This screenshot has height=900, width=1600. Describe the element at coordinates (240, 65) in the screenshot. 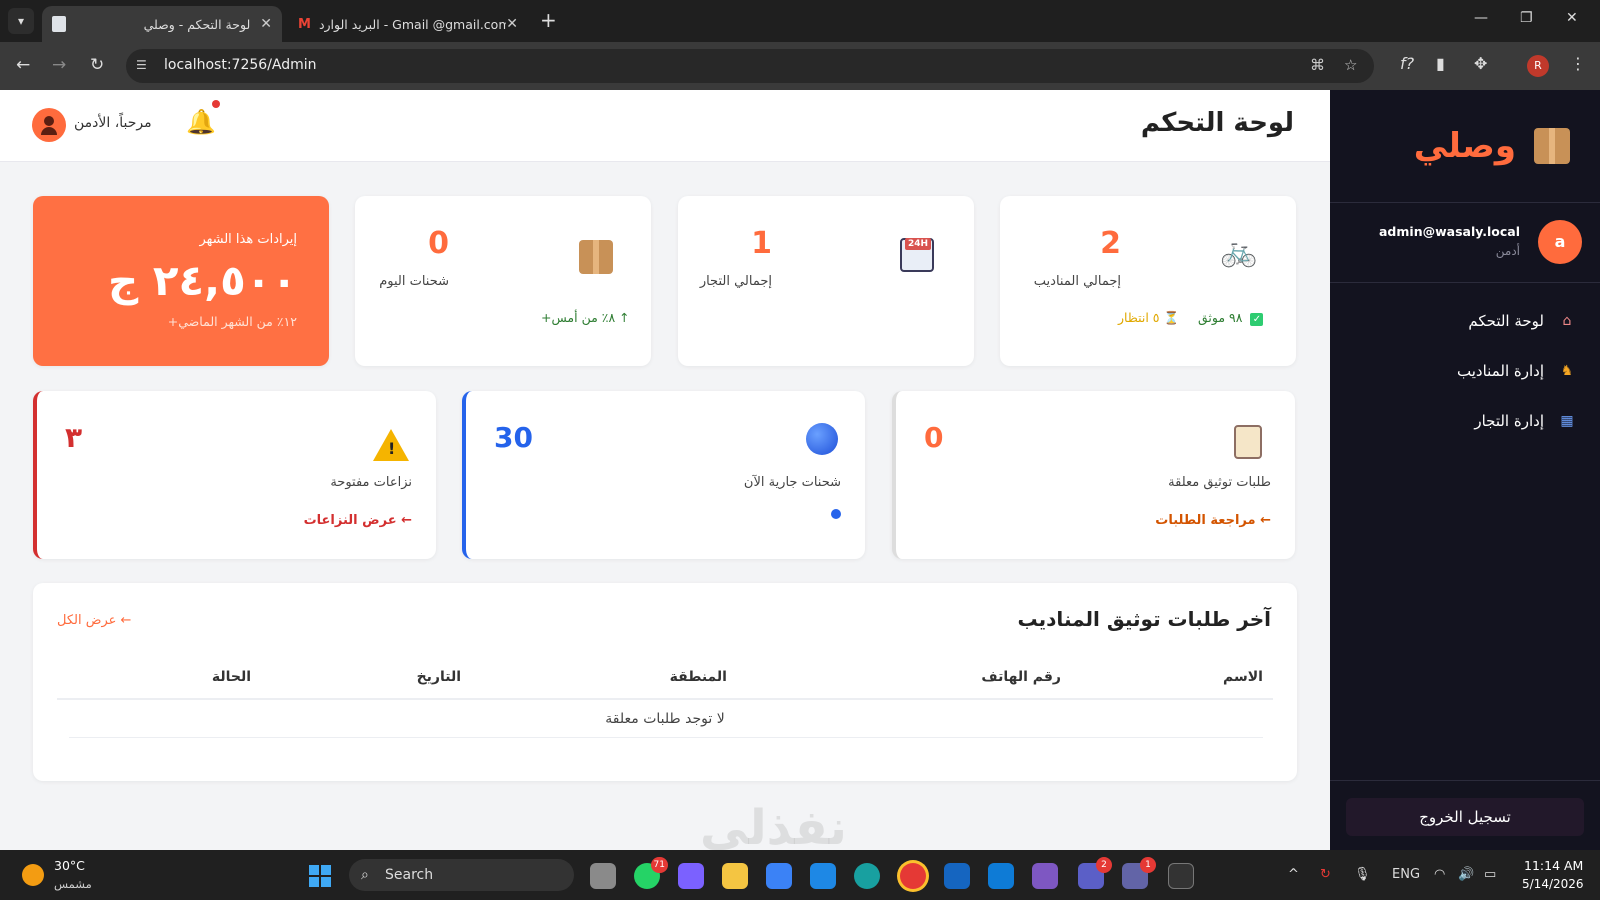

I see `url-text: localhost:7256/Admin` at that location.